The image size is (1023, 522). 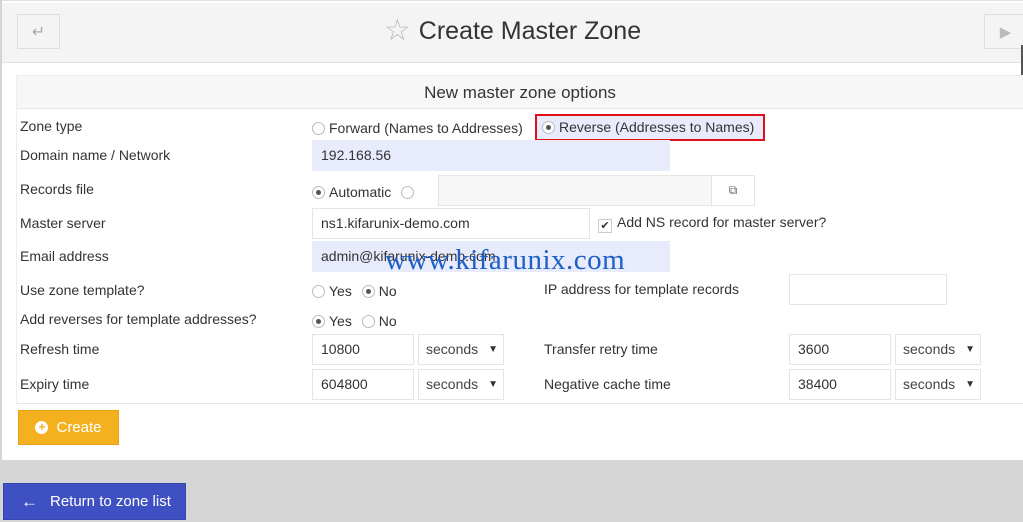 What do you see at coordinates (452, 349) in the screenshot?
I see `refresh-unit-value: seconds` at bounding box center [452, 349].